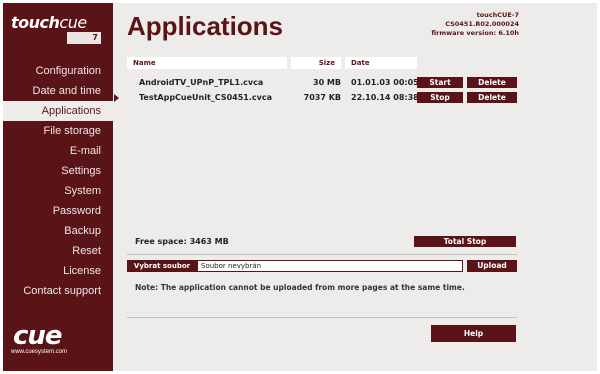 The width and height of the screenshot is (600, 374). I want to click on logo-word-cue: cue, so click(73, 22).